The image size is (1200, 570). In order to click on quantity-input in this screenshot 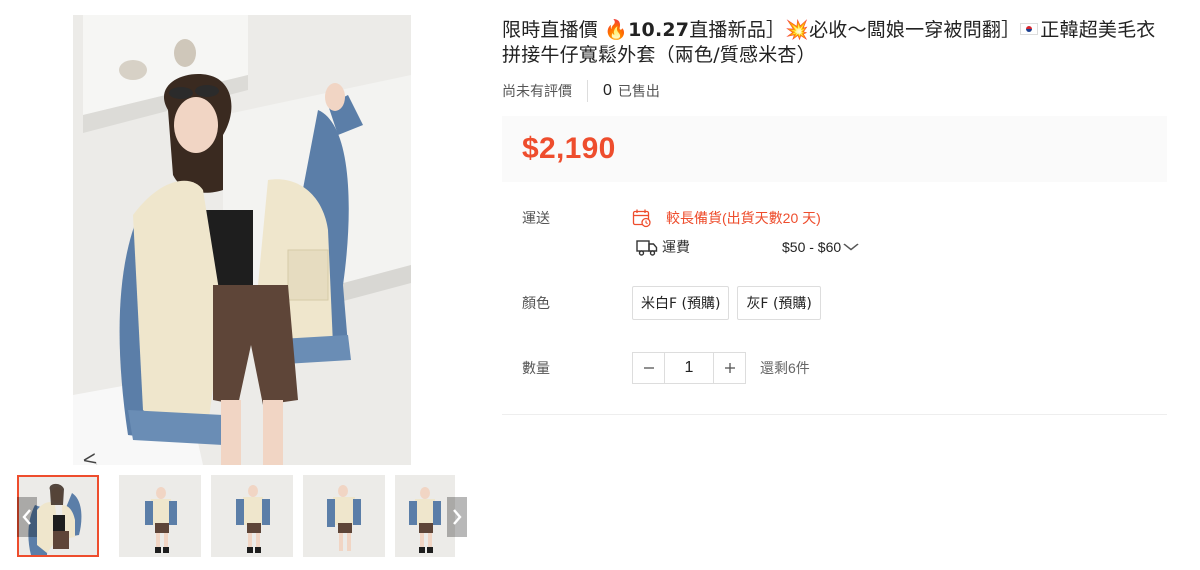, I will do `click(689, 368)`.